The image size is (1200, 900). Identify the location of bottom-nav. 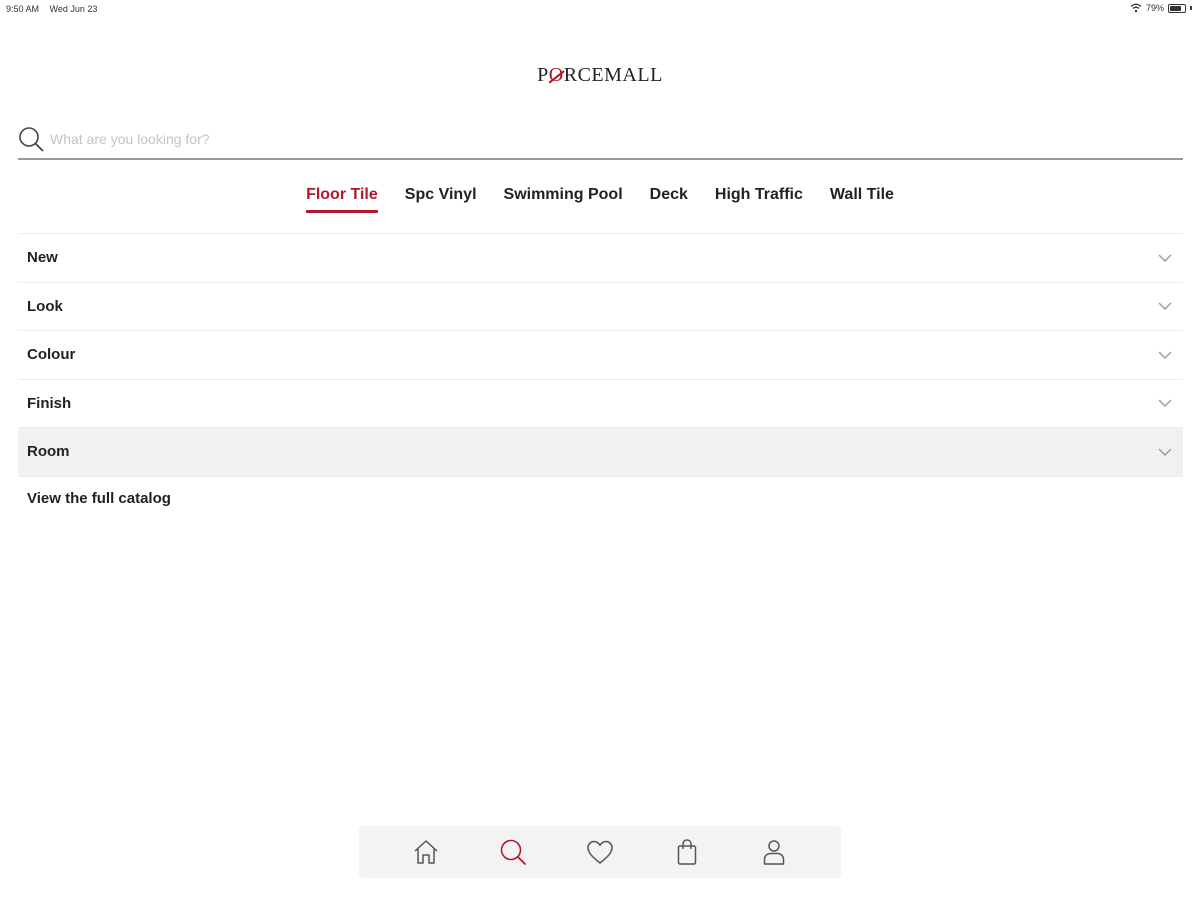
(600, 852).